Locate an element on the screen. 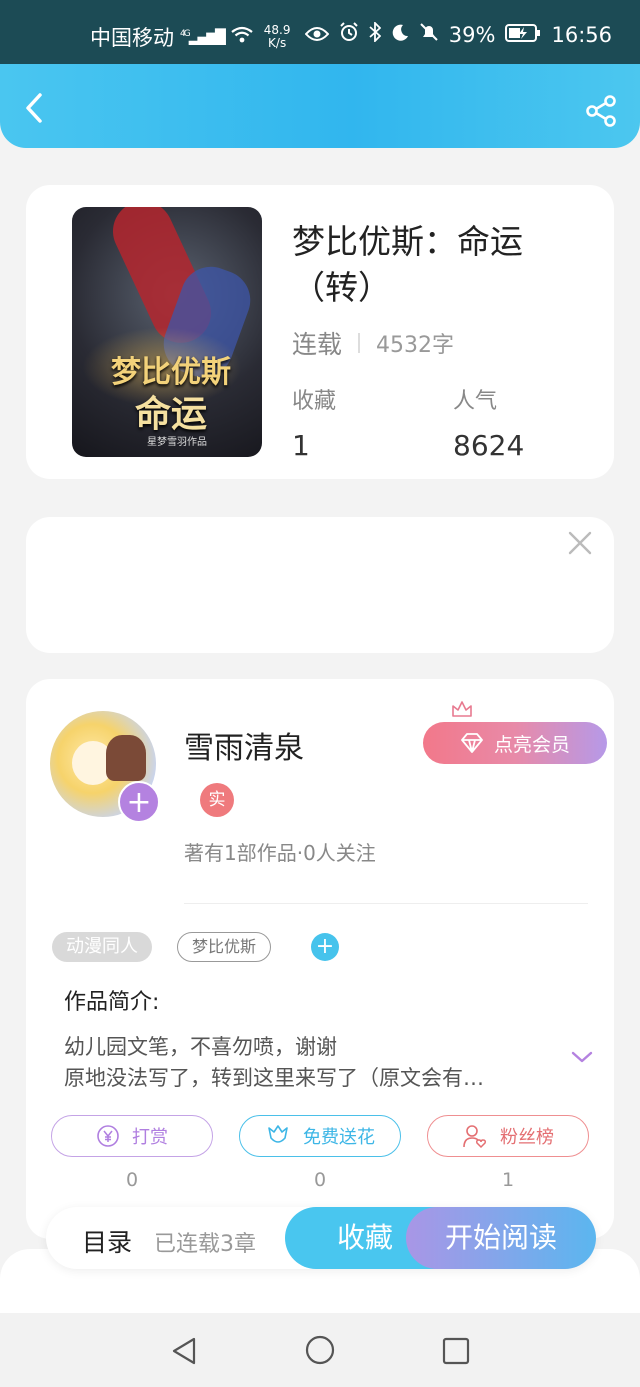 The image size is (640, 1387). stat-favorites: 收藏 1 is located at coordinates (314, 422).